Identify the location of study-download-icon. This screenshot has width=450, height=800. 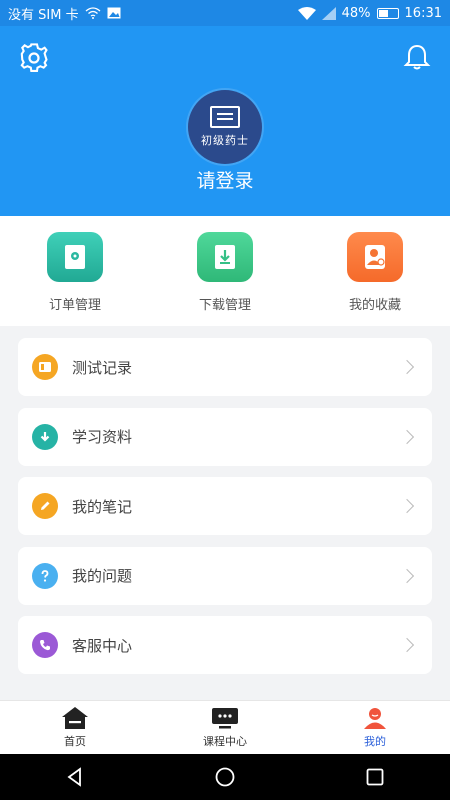
(45, 436).